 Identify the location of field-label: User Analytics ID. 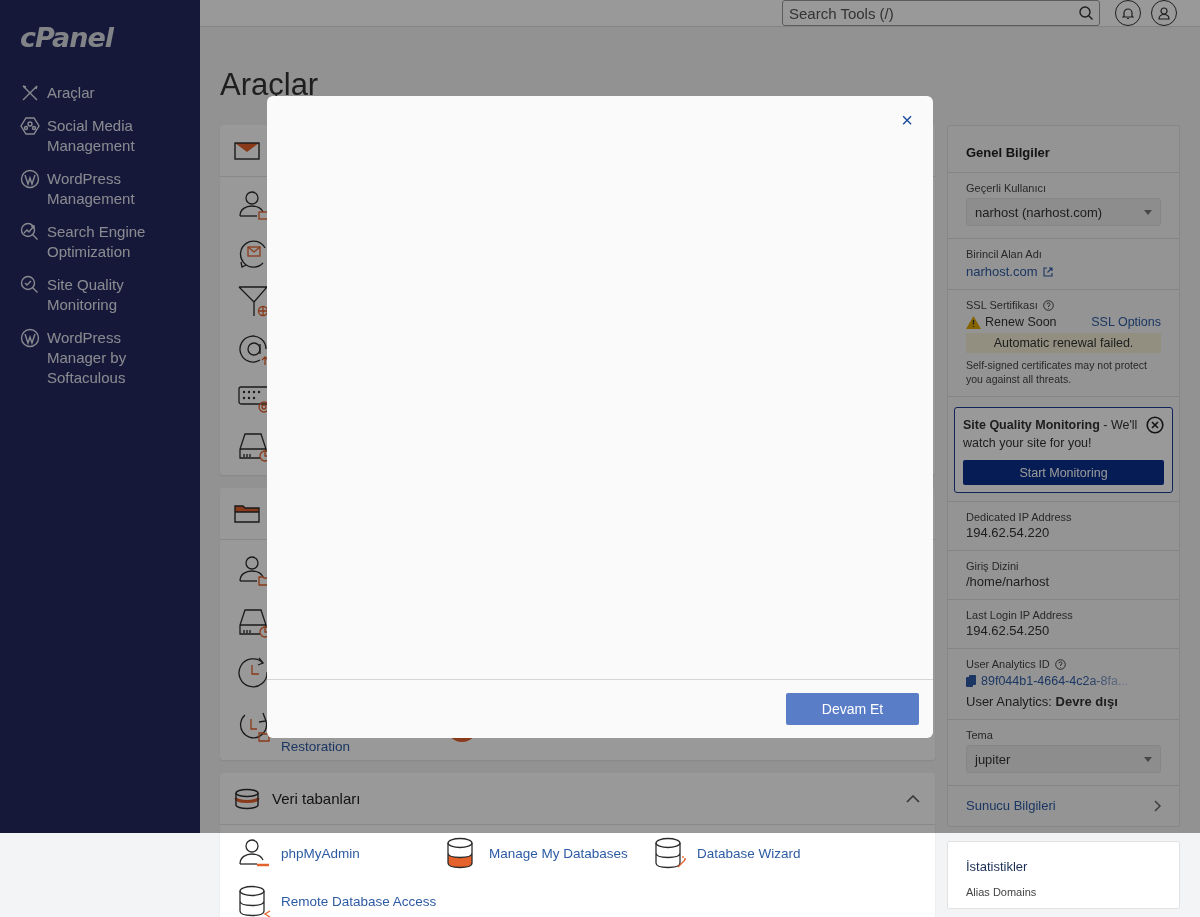
(1008, 664).